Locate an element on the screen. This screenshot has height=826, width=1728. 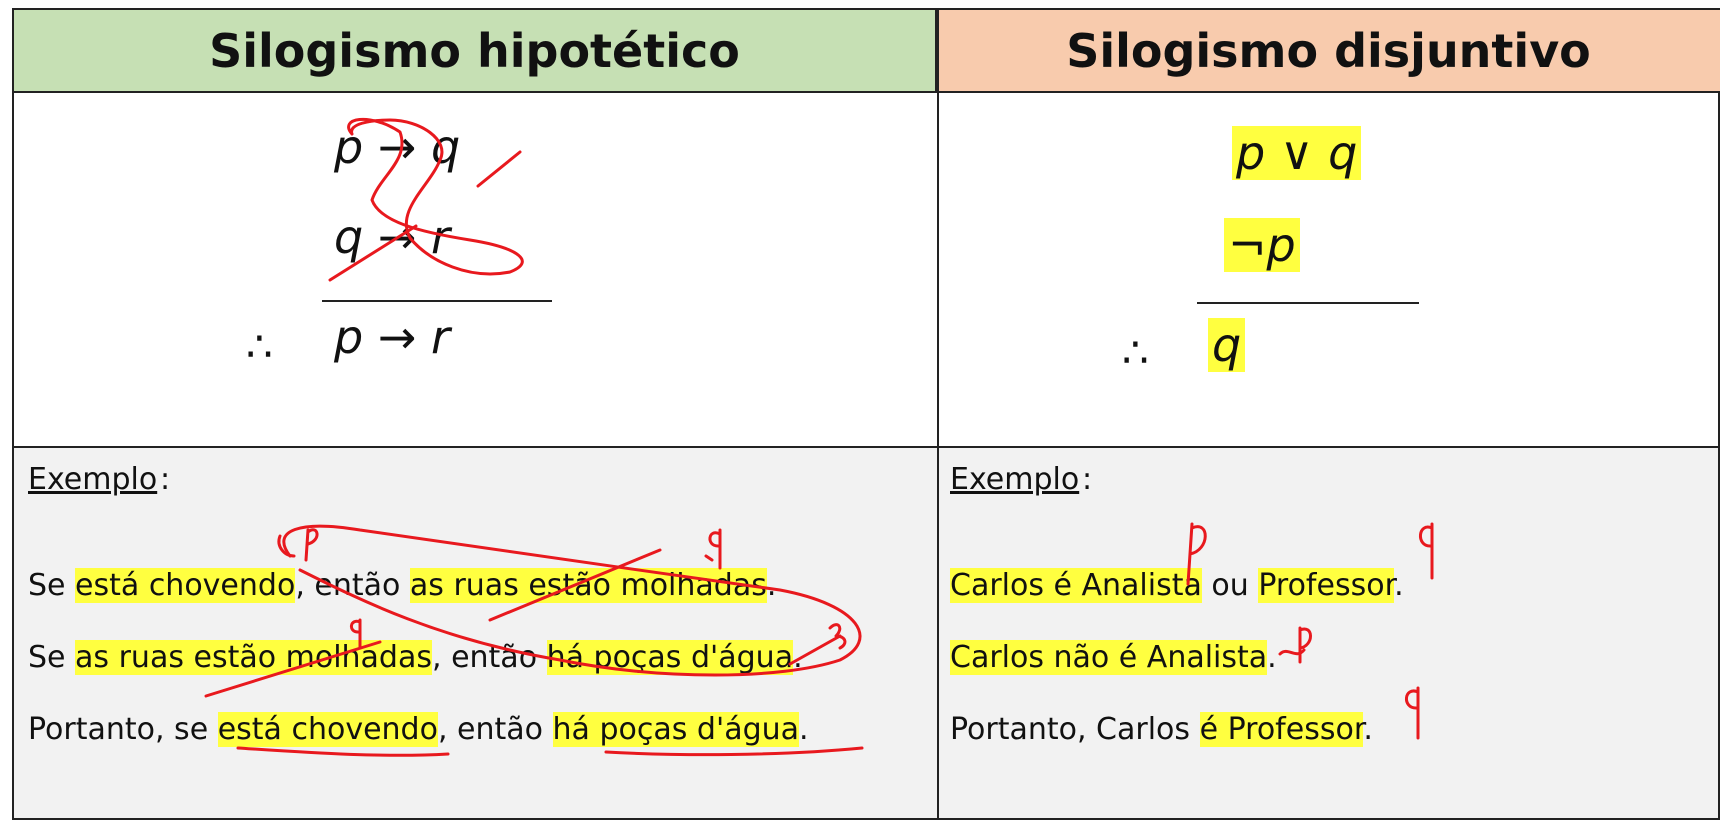
right-rule-line is located at coordinates (1308, 303).